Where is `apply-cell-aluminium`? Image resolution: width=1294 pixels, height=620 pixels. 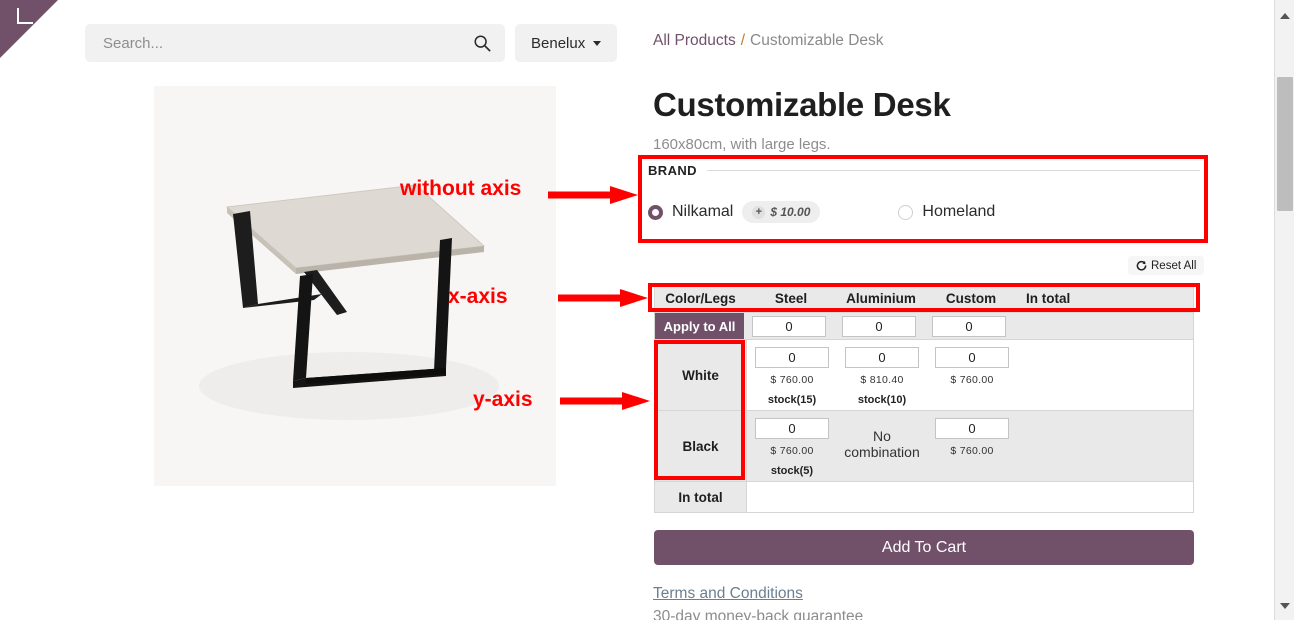 apply-cell-aluminium is located at coordinates (879, 326).